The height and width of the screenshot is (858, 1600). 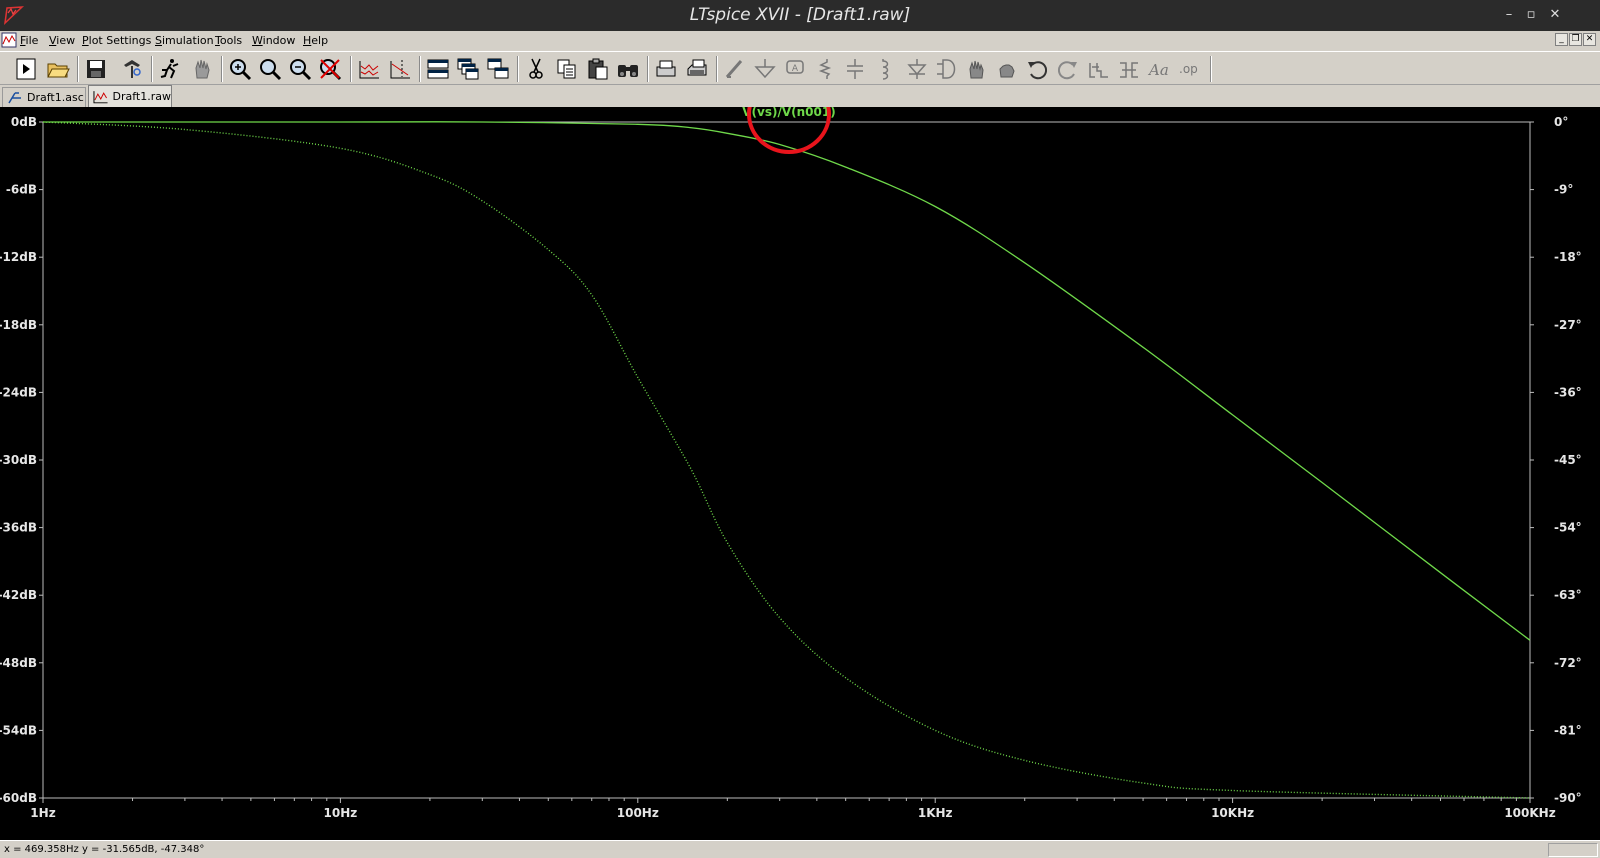 What do you see at coordinates (21, 190) in the screenshot?
I see `left-axis-tick-label: -6dB` at bounding box center [21, 190].